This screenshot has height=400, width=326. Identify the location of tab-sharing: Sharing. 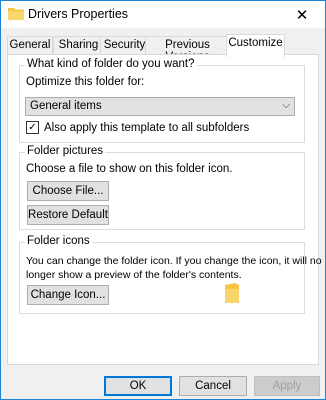
(78, 45).